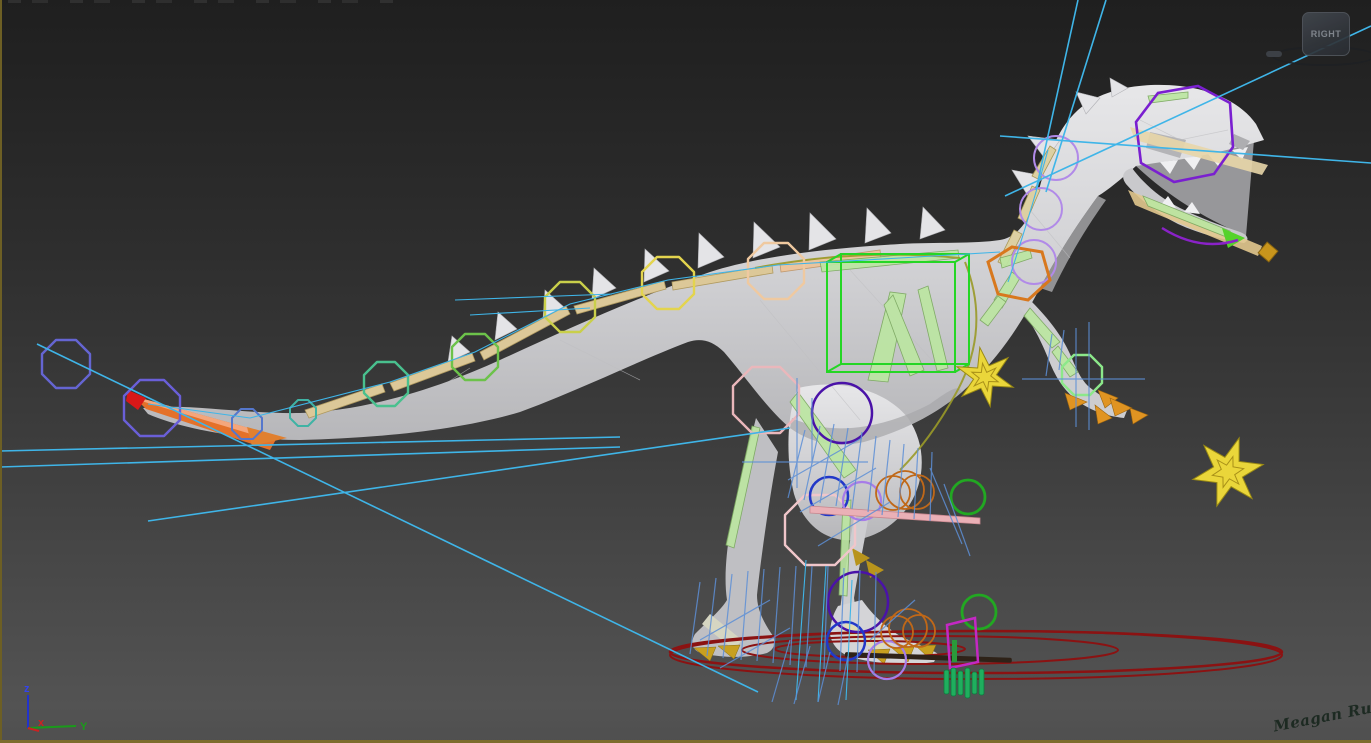 Image resolution: width=1371 pixels, height=743 pixels. What do you see at coordinates (1268, 252) in the screenshot?
I see `snout-end-bone` at bounding box center [1268, 252].